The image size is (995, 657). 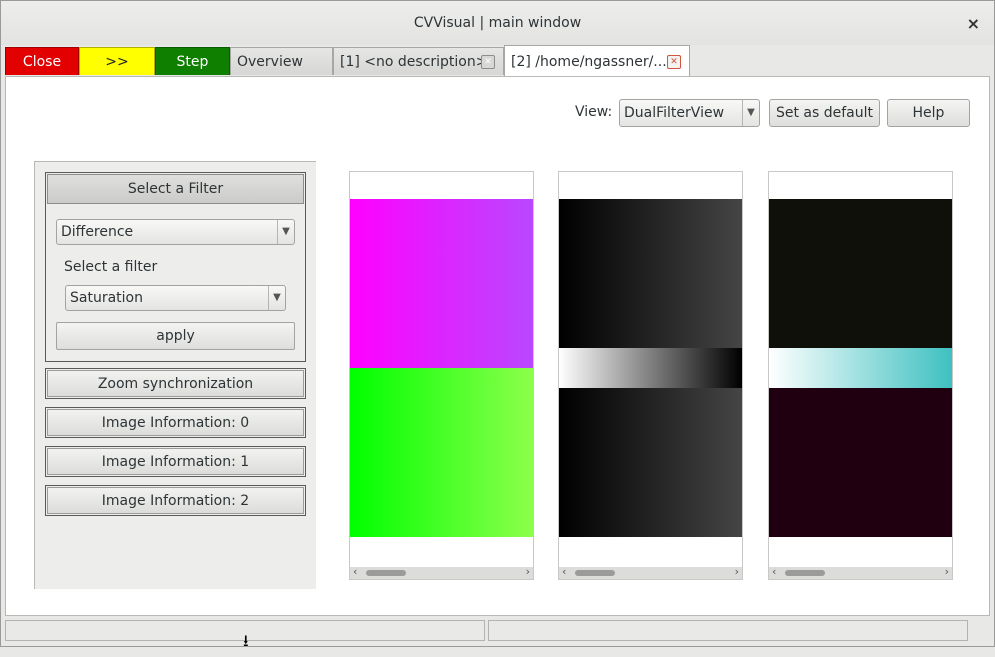 I want to click on image-info-2-button: Image Information: 2, so click(x=175, y=500).